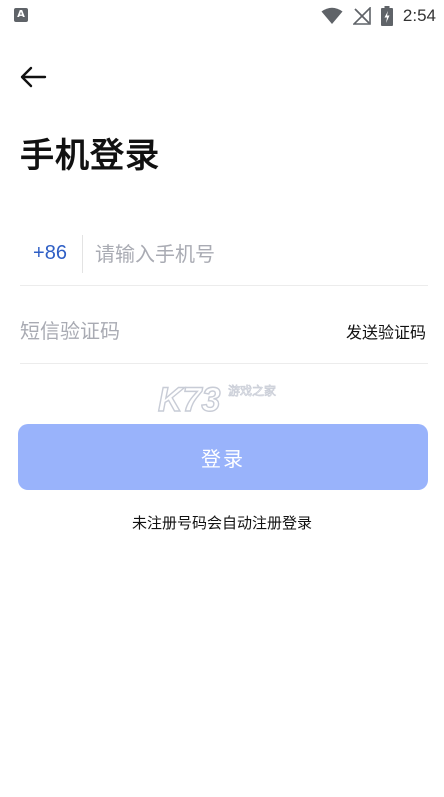 This screenshot has height=797, width=444. What do you see at coordinates (21, 15) in the screenshot?
I see `app-notification-icon: A` at bounding box center [21, 15].